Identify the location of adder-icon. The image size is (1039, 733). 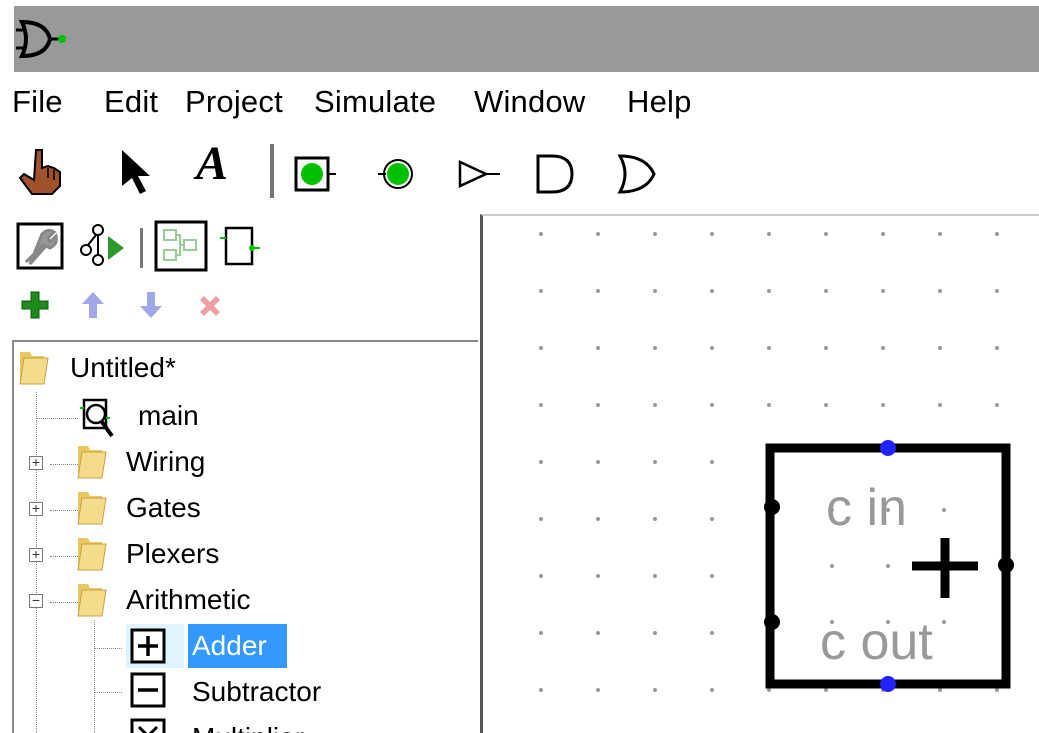
(148, 646).